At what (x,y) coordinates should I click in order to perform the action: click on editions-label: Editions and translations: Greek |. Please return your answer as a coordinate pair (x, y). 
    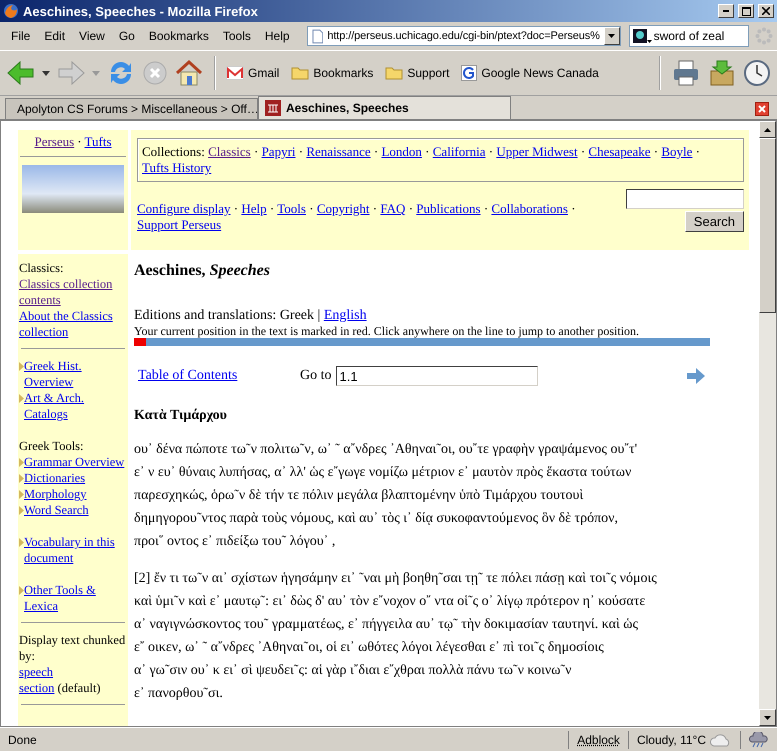
    Looking at the image, I should click on (227, 315).